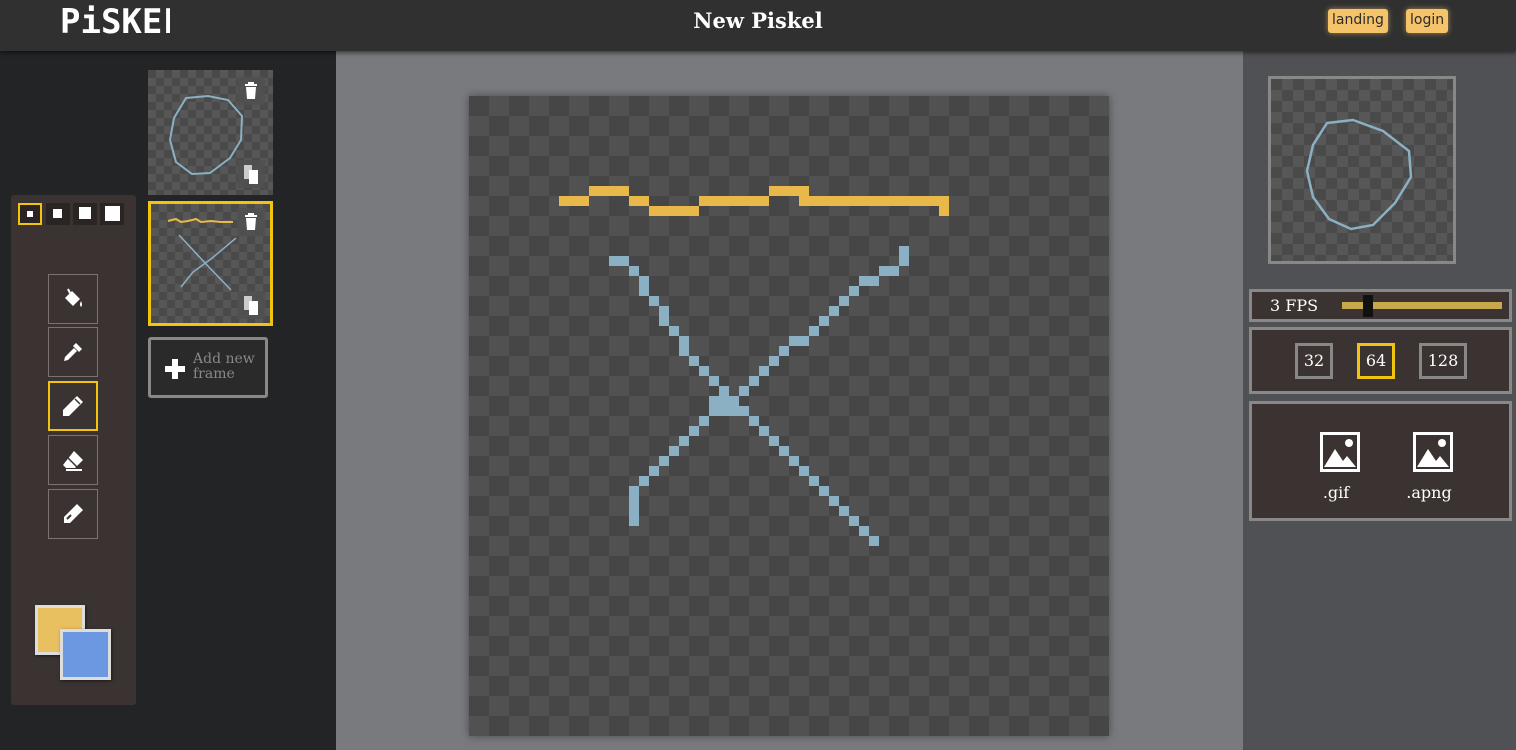 This screenshot has width=1516, height=750. What do you see at coordinates (85, 654) in the screenshot?
I see `secondary-color-swatch` at bounding box center [85, 654].